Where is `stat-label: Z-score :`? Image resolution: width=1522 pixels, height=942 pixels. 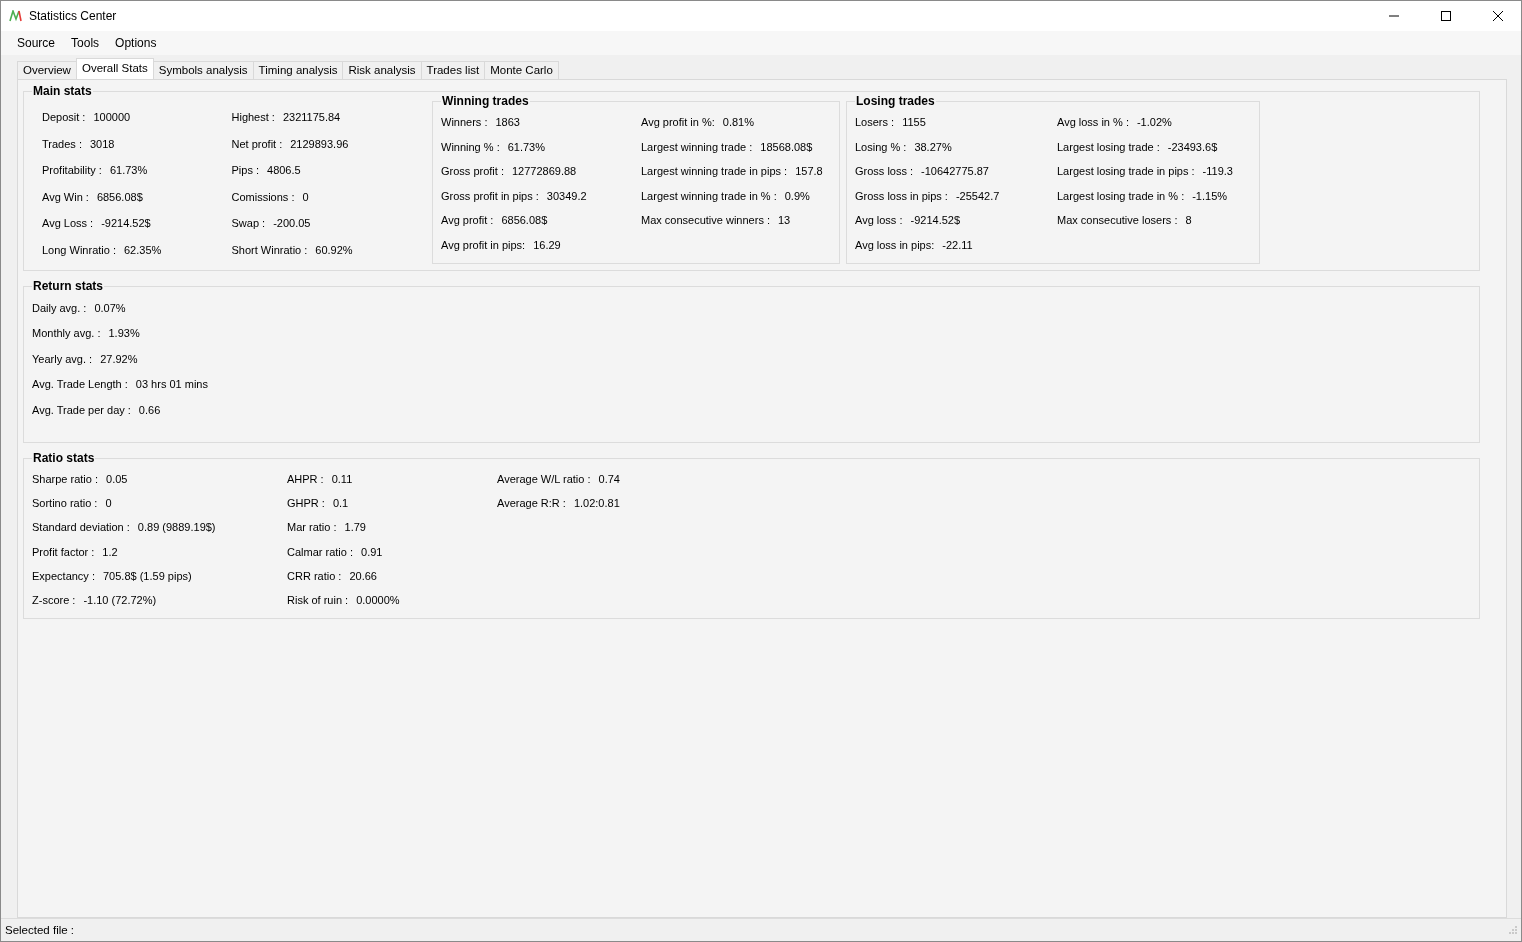 stat-label: Z-score : is located at coordinates (54, 600).